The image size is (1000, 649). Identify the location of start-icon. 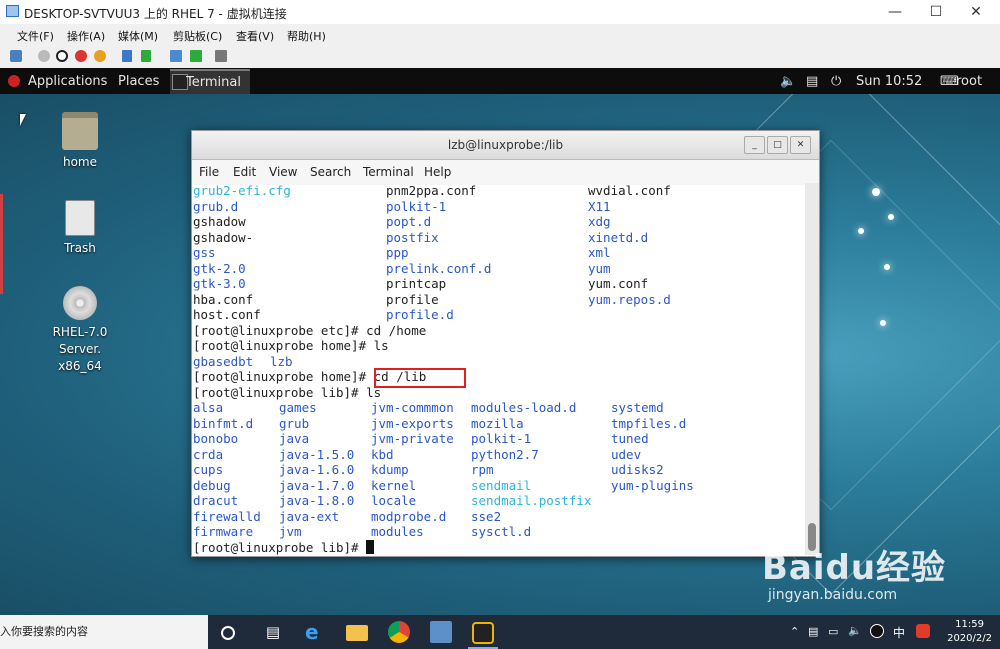
(44, 56).